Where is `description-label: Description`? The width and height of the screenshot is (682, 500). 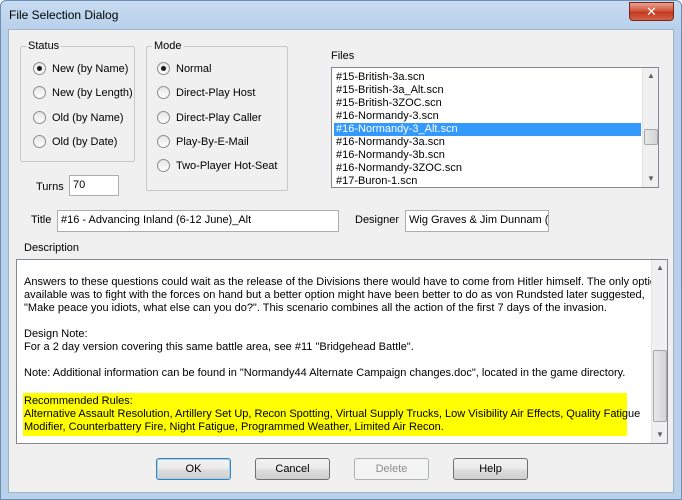
description-label: Description is located at coordinates (52, 248).